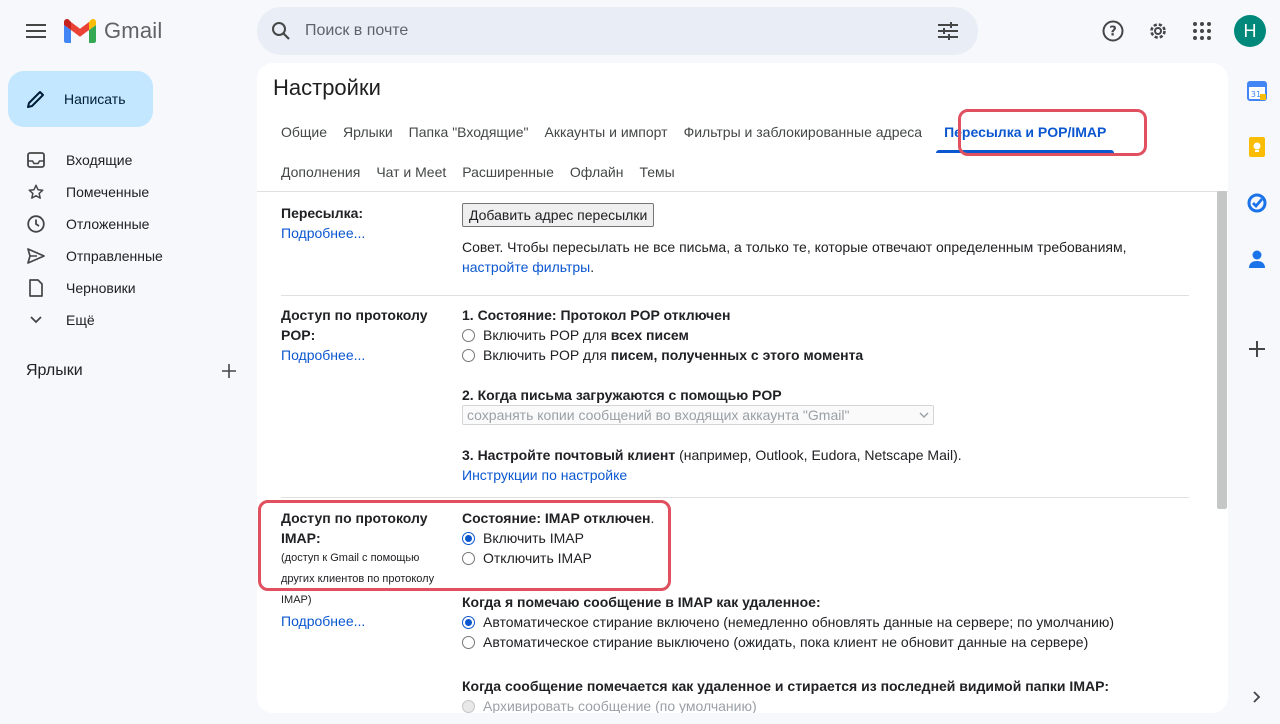 The height and width of the screenshot is (724, 1280). I want to click on tab-general: Общие, so click(304, 132).